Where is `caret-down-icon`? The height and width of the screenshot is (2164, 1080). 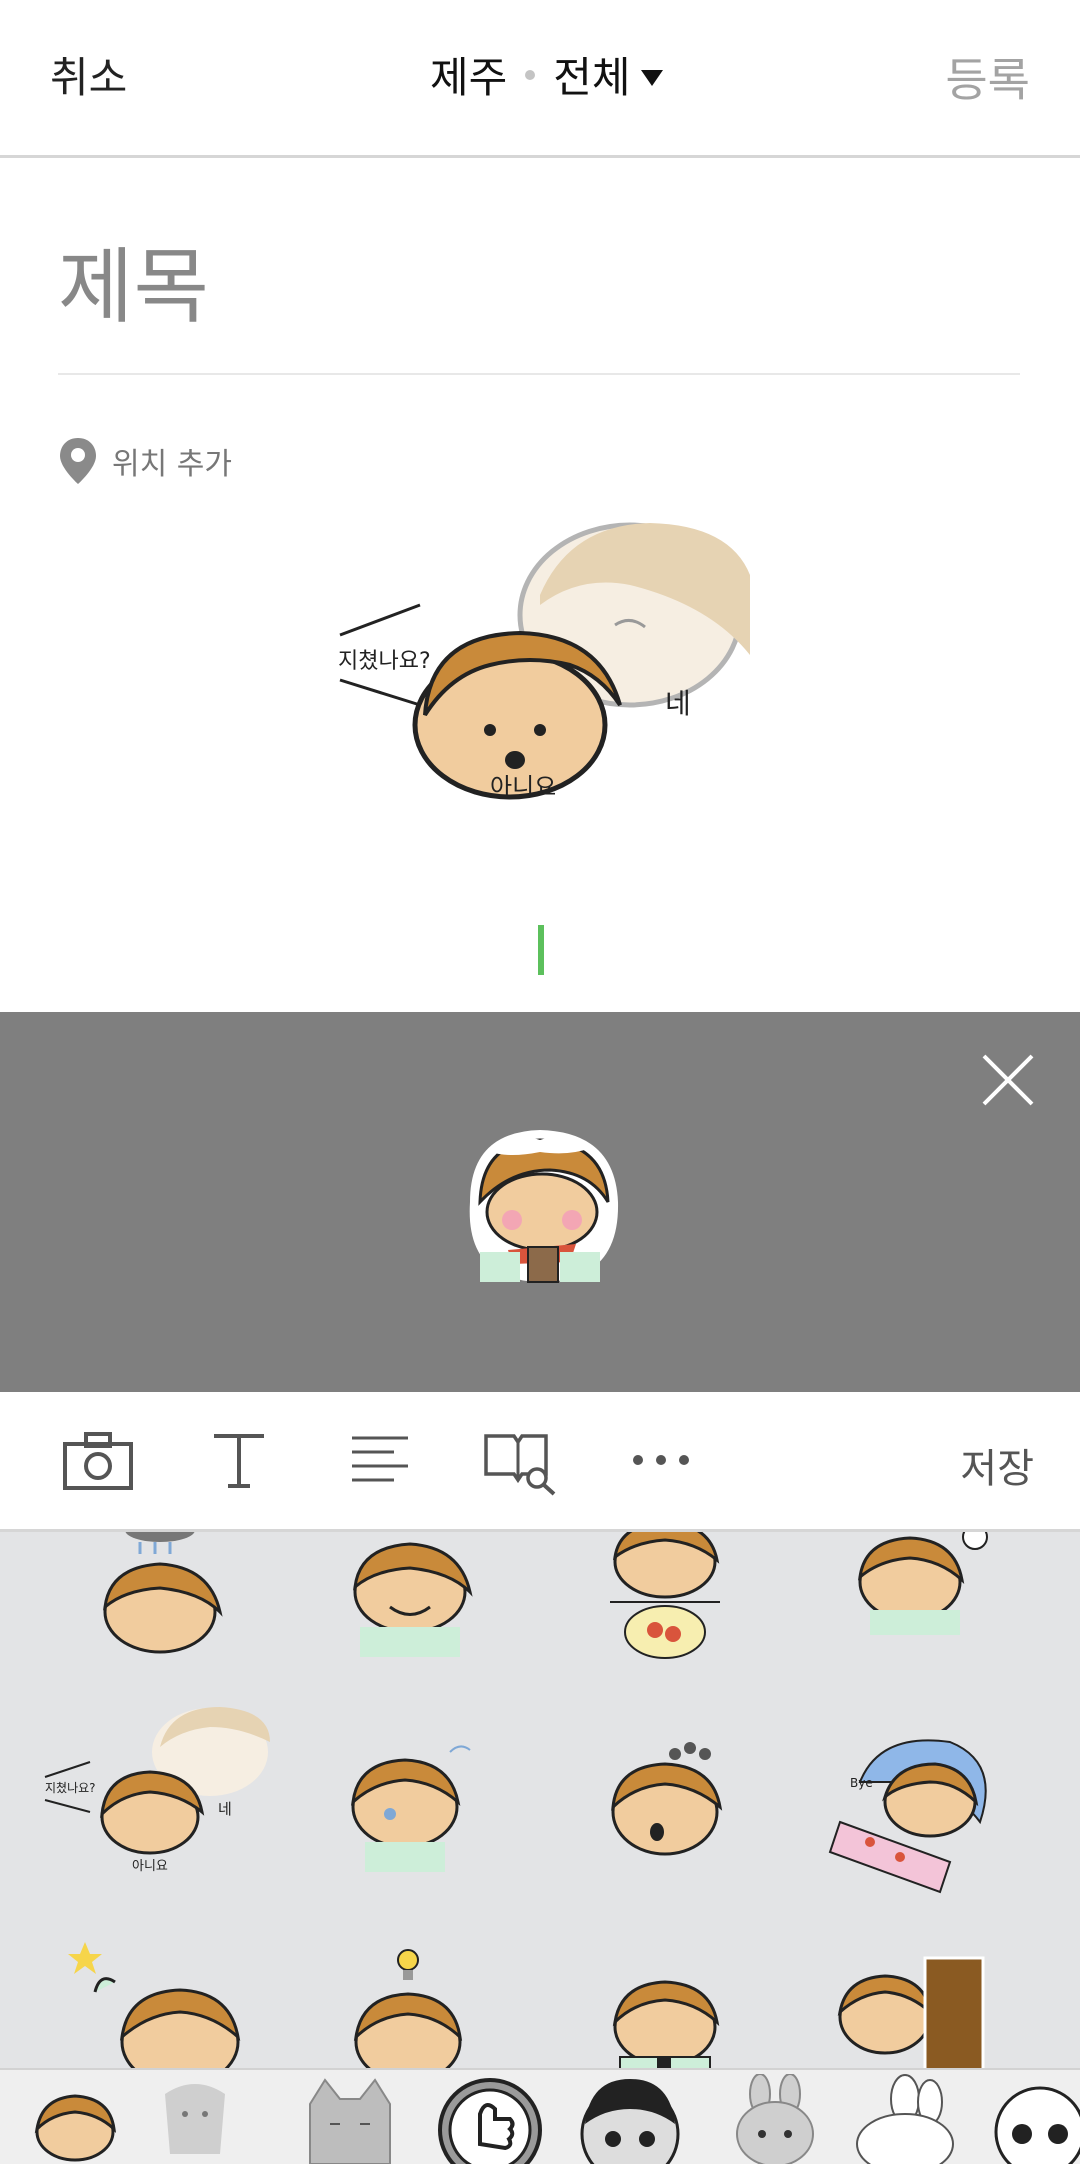
caret-down-icon is located at coordinates (651, 77).